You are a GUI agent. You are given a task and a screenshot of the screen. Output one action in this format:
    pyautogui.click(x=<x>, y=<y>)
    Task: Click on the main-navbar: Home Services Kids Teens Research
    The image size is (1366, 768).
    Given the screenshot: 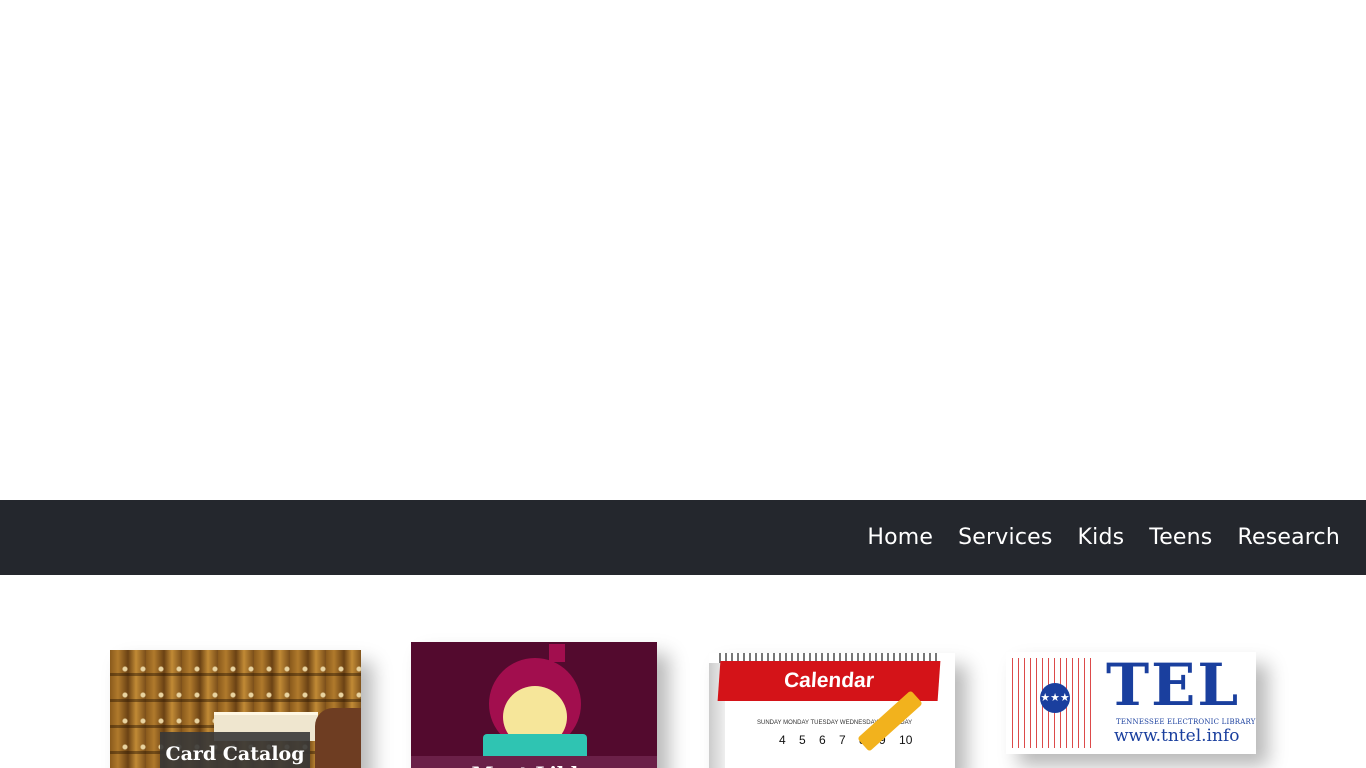 What is the action you would take?
    pyautogui.click(x=683, y=531)
    